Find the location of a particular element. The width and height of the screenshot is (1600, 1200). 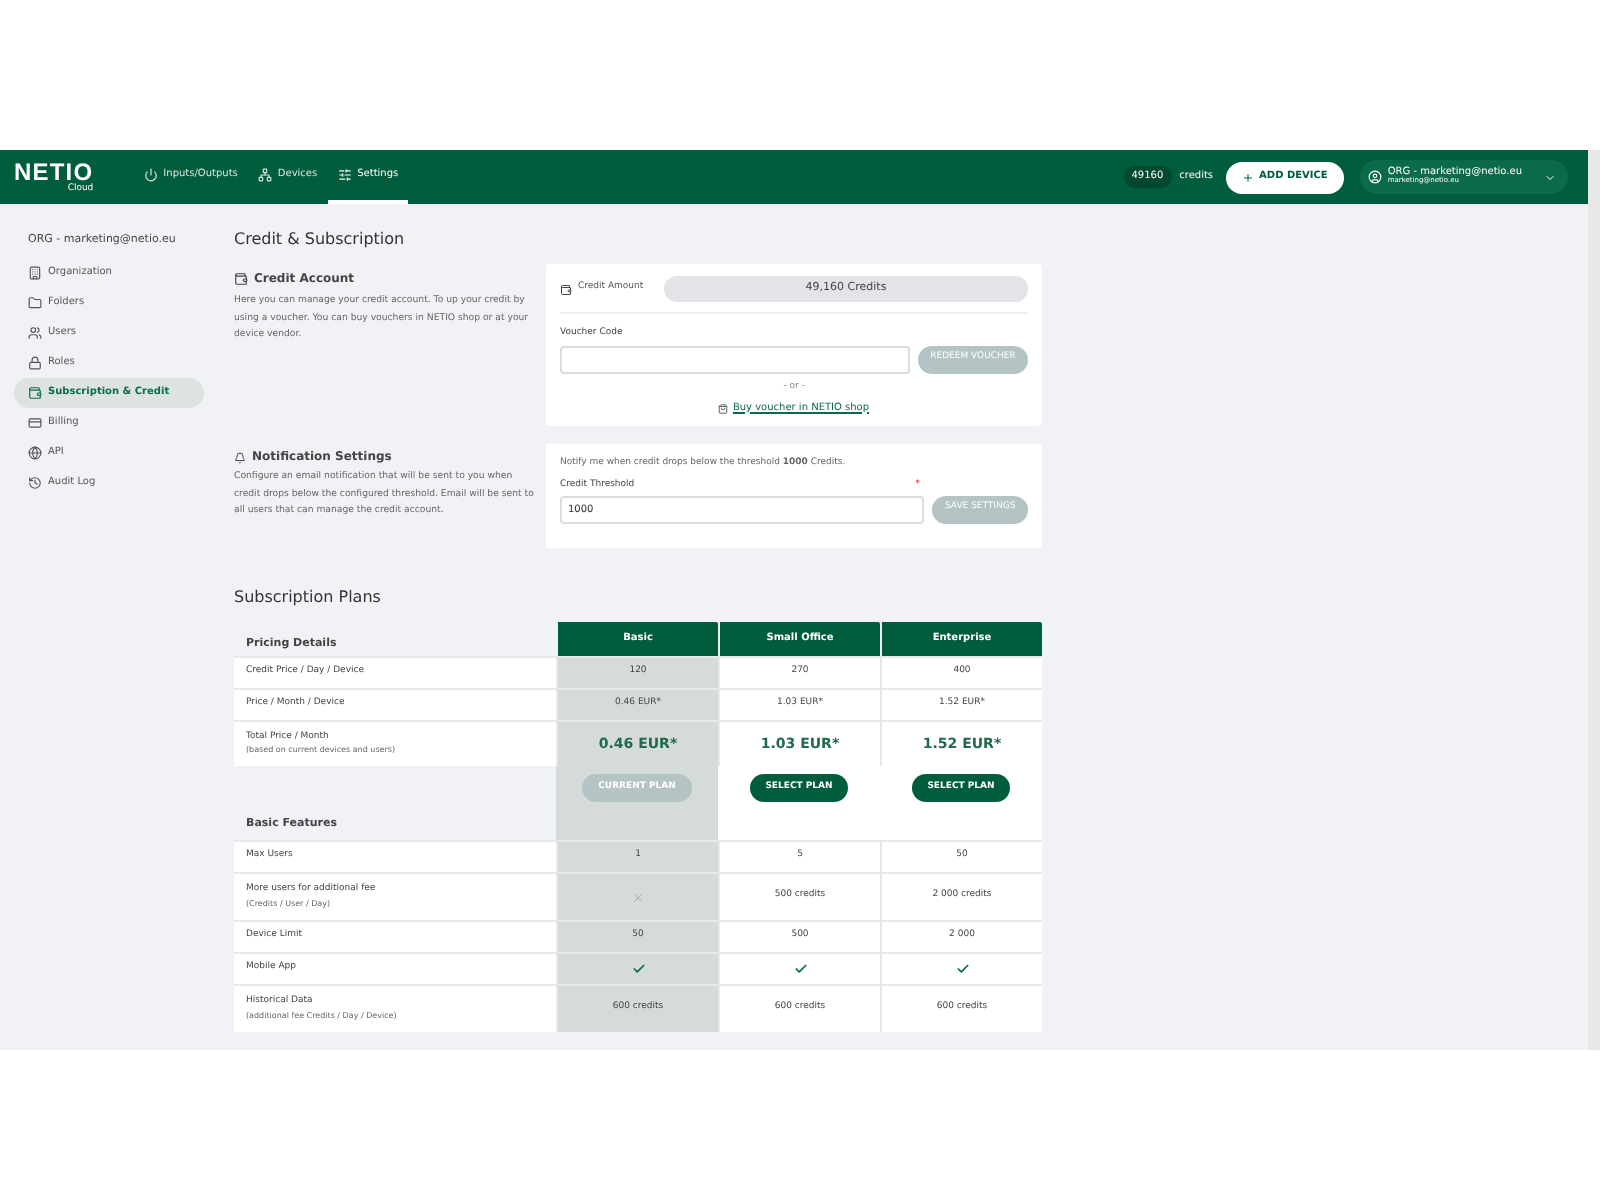

users-icon is located at coordinates (35, 333).